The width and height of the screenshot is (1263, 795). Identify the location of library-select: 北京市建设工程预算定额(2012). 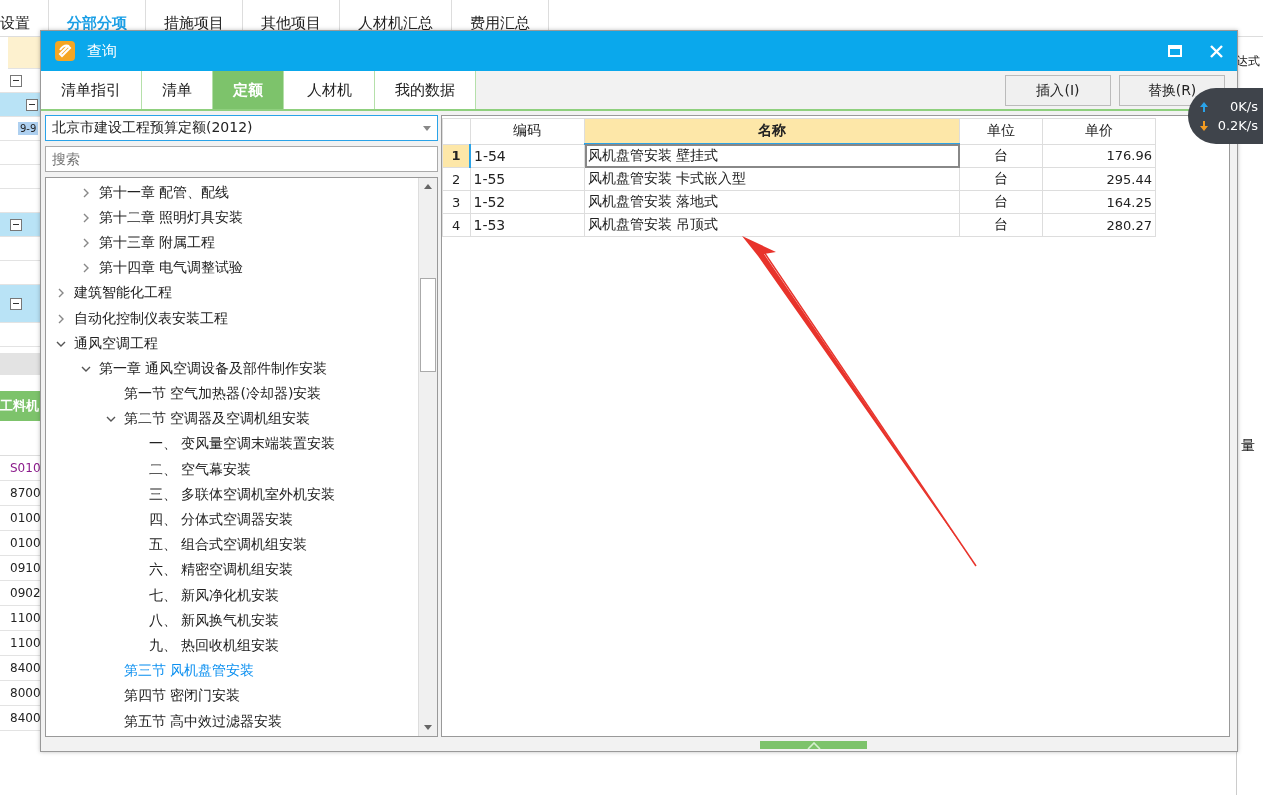
(241, 128).